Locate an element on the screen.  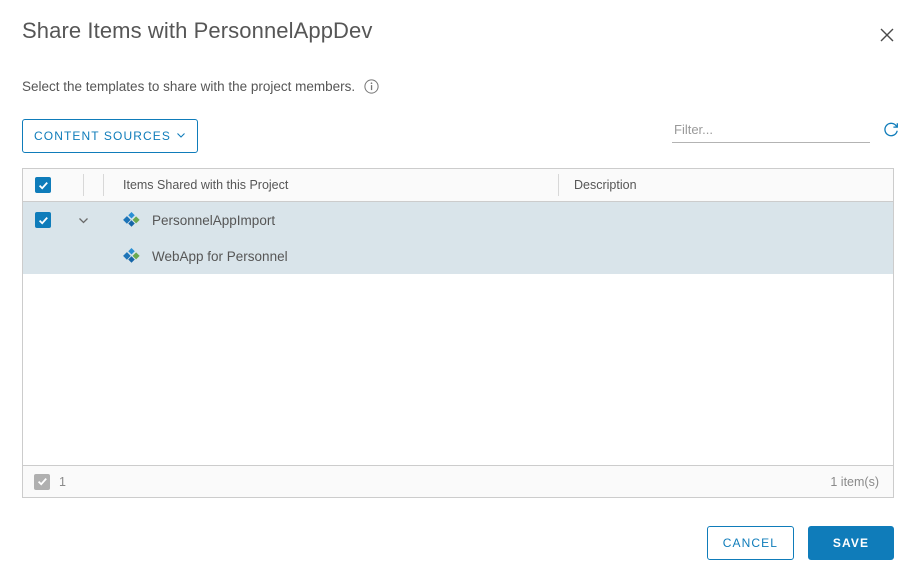
row-name-cell: WebApp for Personnel is located at coordinates (330, 256).